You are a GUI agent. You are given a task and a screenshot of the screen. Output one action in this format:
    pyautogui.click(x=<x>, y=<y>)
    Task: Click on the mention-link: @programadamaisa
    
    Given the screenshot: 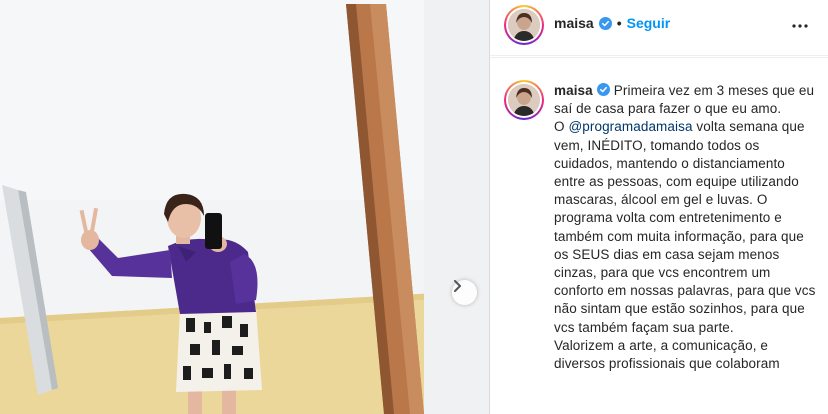 What is the action you would take?
    pyautogui.click(x=630, y=126)
    